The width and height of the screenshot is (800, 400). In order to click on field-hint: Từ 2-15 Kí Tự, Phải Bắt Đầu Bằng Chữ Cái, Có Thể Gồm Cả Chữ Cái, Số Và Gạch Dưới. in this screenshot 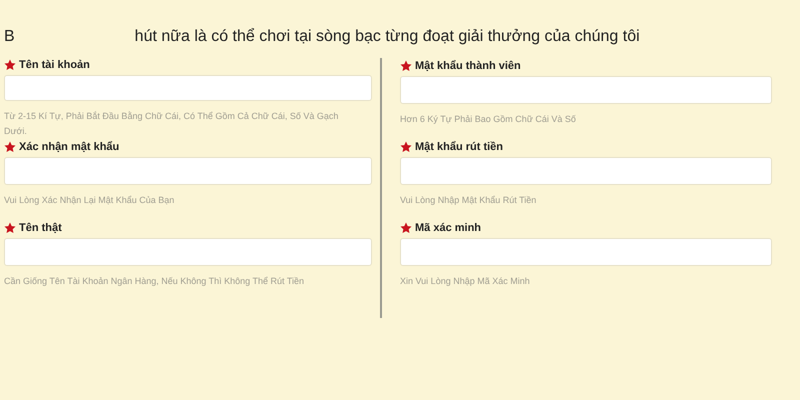, I will do `click(172, 124)`.